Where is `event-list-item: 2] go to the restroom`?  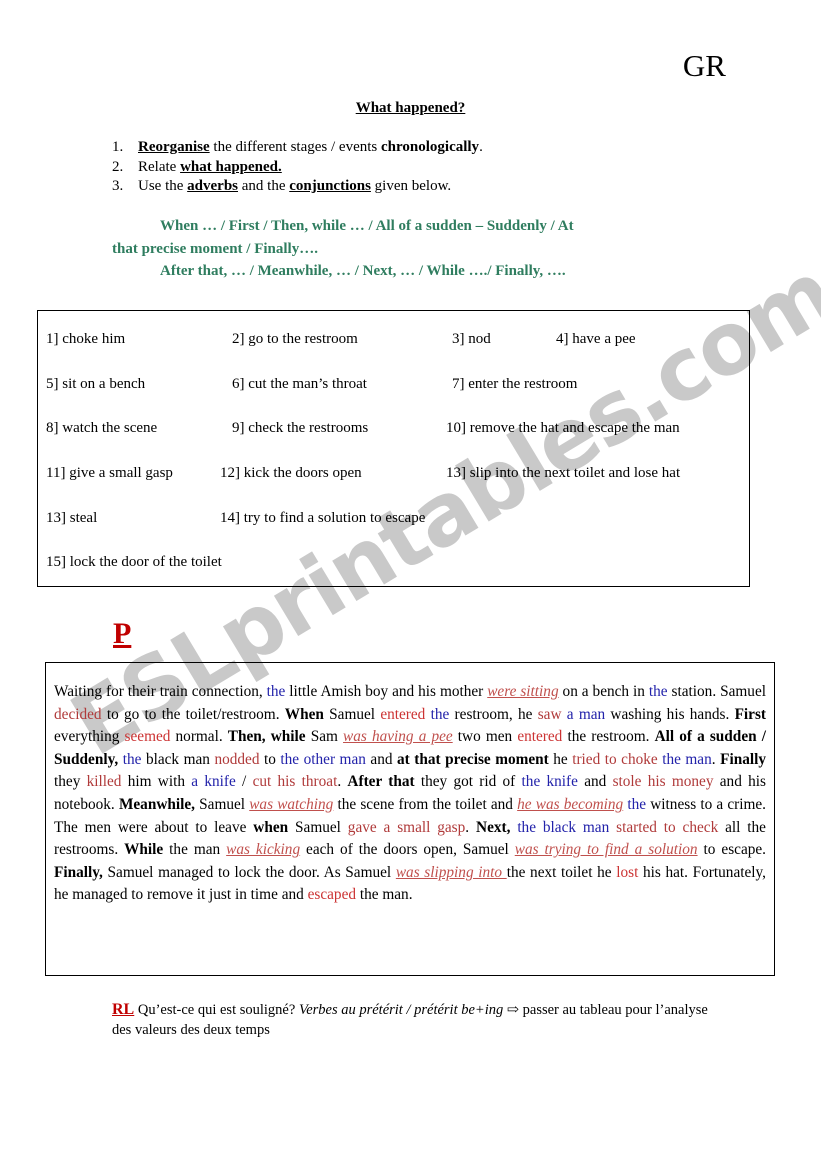 event-list-item: 2] go to the restroom is located at coordinates (295, 339).